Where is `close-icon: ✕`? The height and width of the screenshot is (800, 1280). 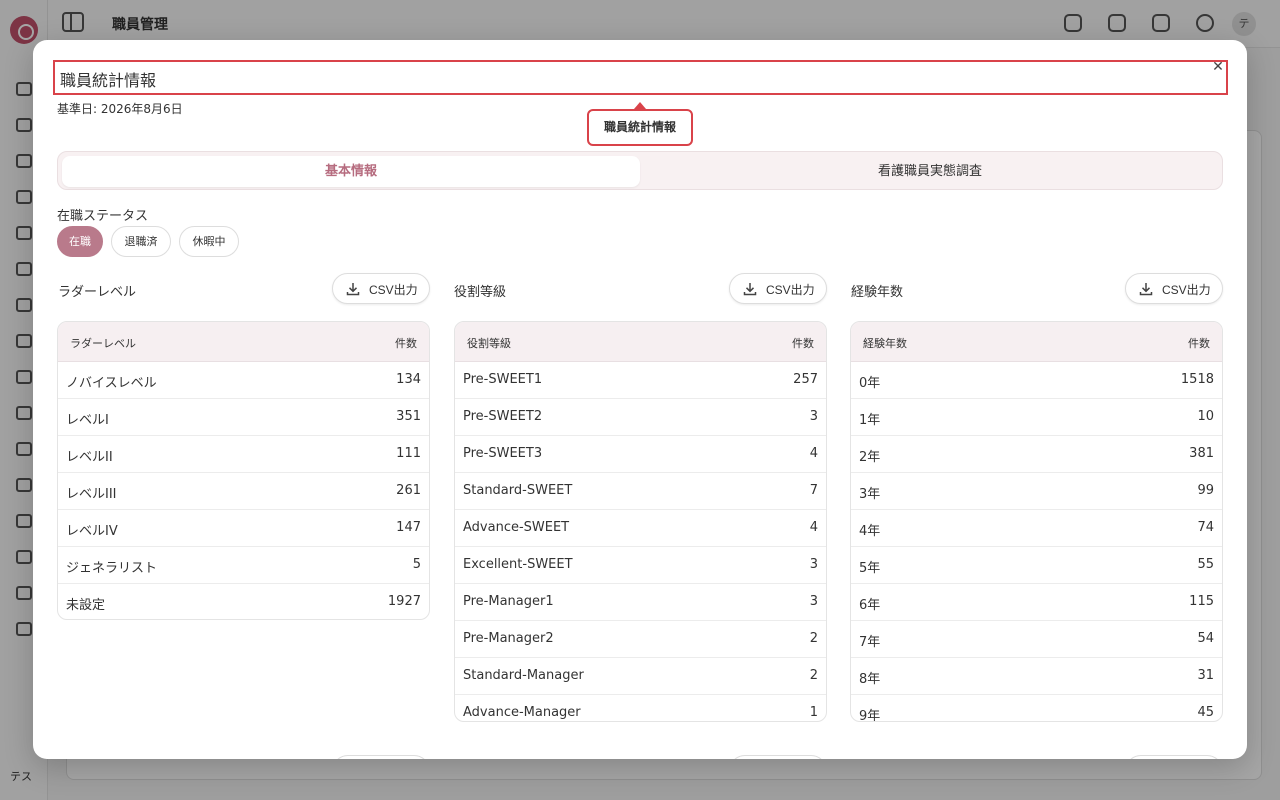 close-icon: ✕ is located at coordinates (1218, 67).